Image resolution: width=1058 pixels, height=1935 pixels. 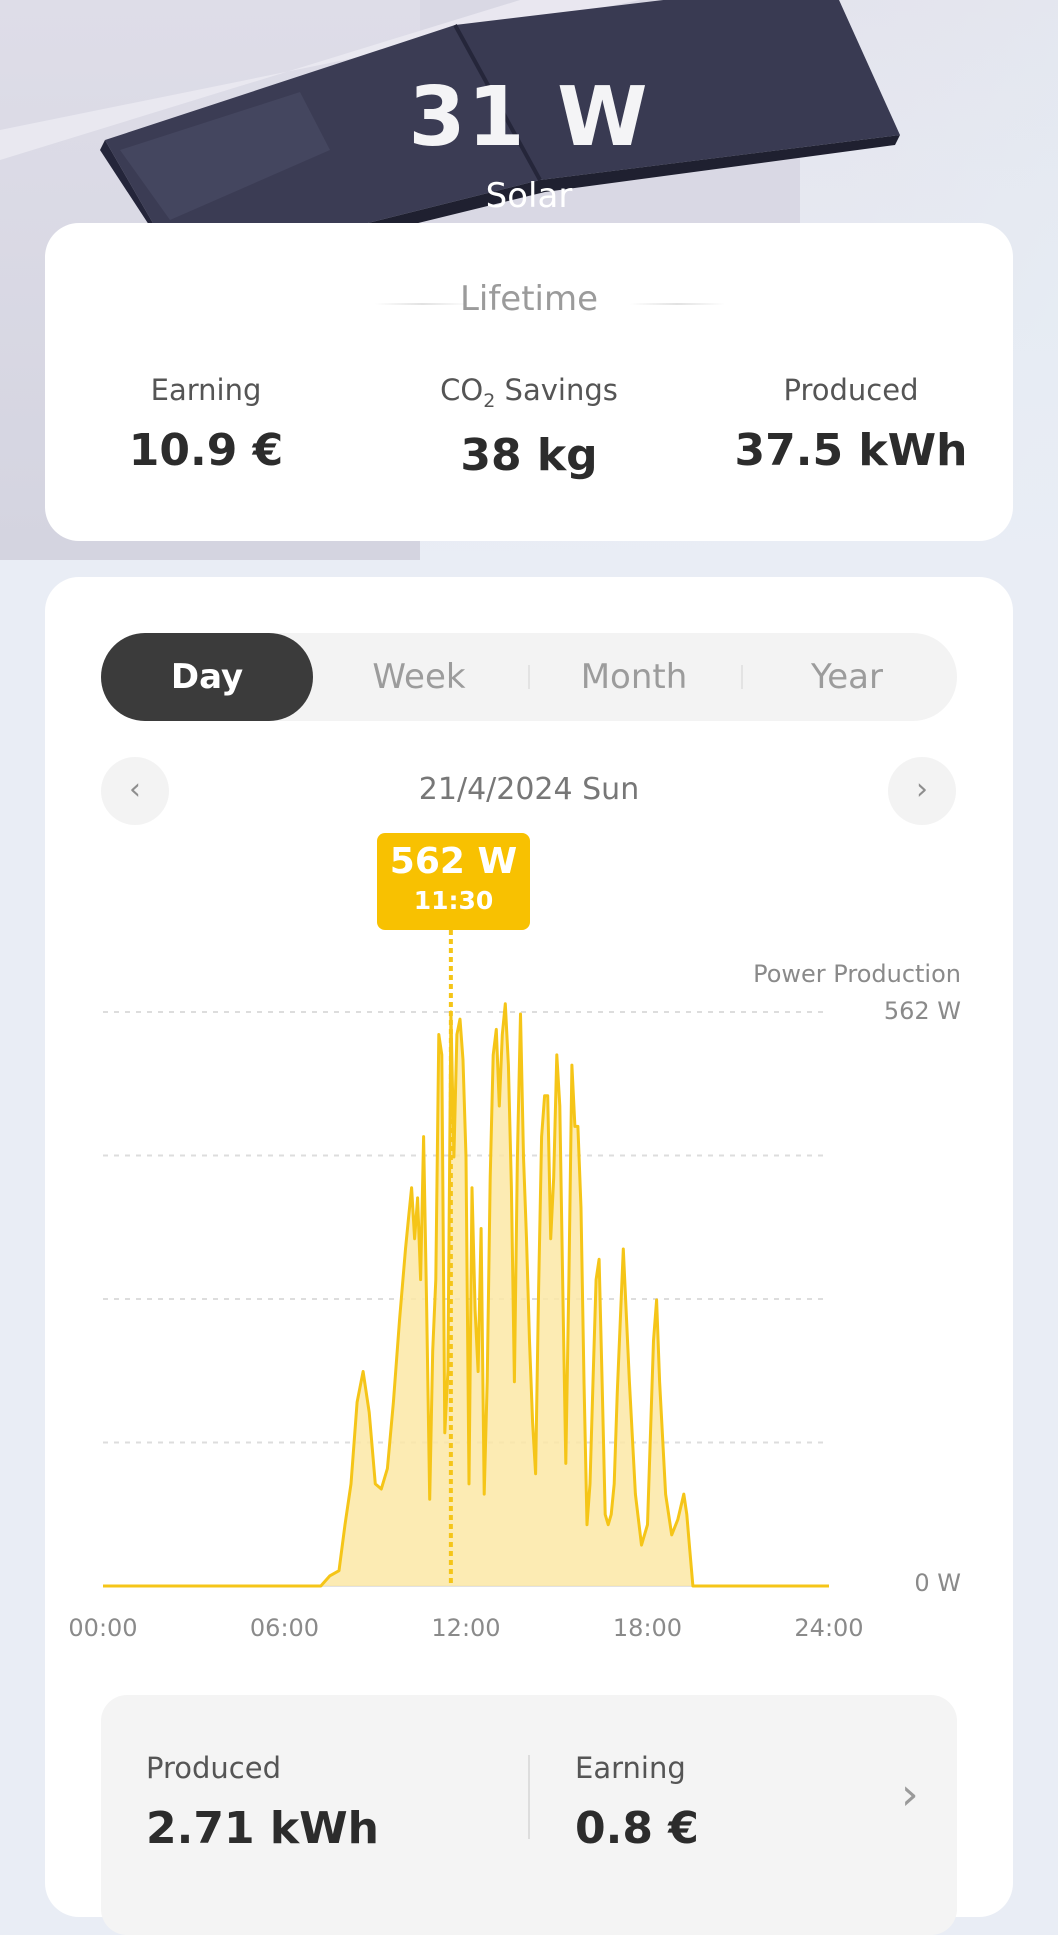 I want to click on chart-x-tick-label: 12:00, so click(x=465, y=1628).